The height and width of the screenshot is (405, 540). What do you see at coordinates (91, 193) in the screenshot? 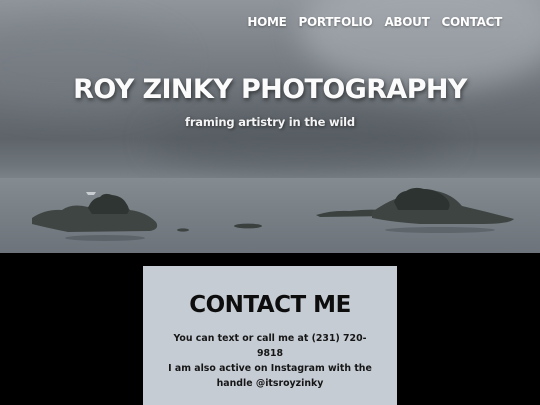
I see `boat` at bounding box center [91, 193].